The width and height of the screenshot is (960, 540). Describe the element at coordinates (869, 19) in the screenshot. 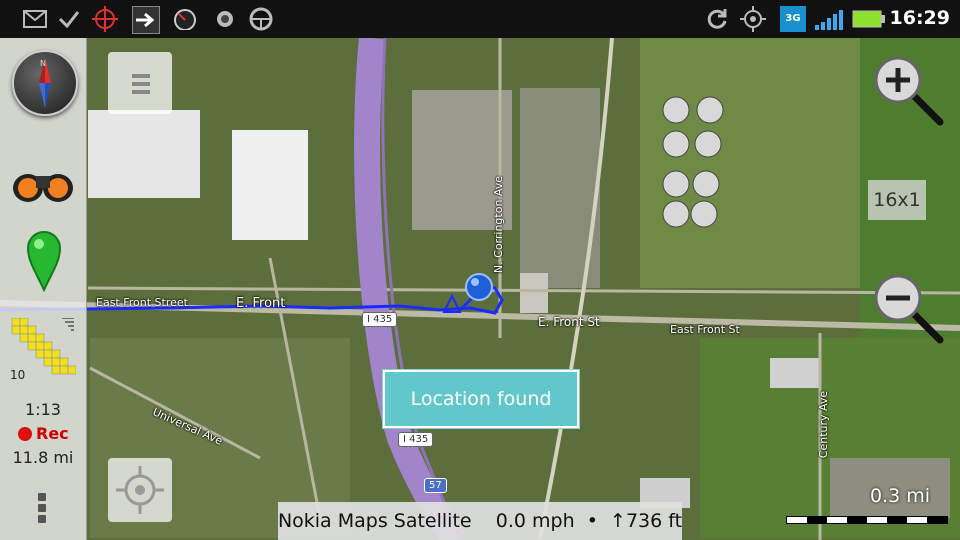

I see `battery-icon` at that location.